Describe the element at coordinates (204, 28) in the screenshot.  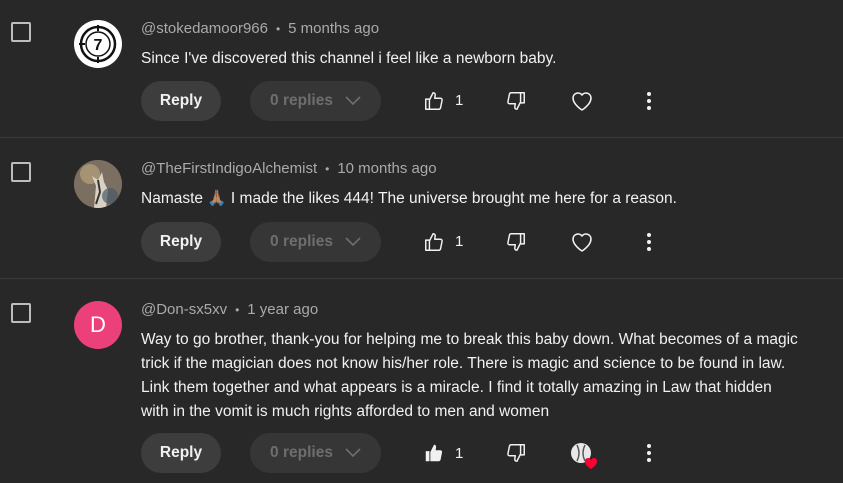
I see `author-name: @stokedamoor966` at that location.